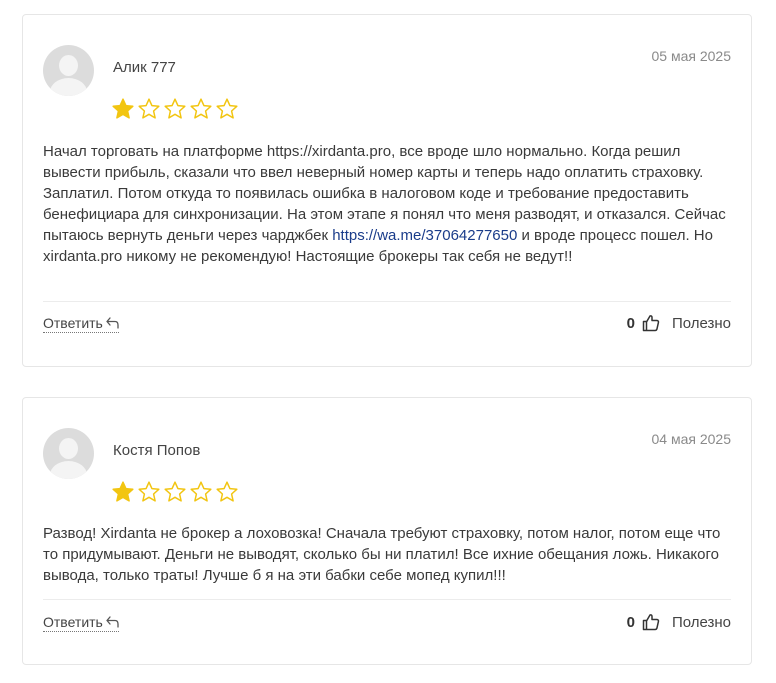 The image size is (776, 683). What do you see at coordinates (144, 67) in the screenshot?
I see `review-author: Алик 777` at bounding box center [144, 67].